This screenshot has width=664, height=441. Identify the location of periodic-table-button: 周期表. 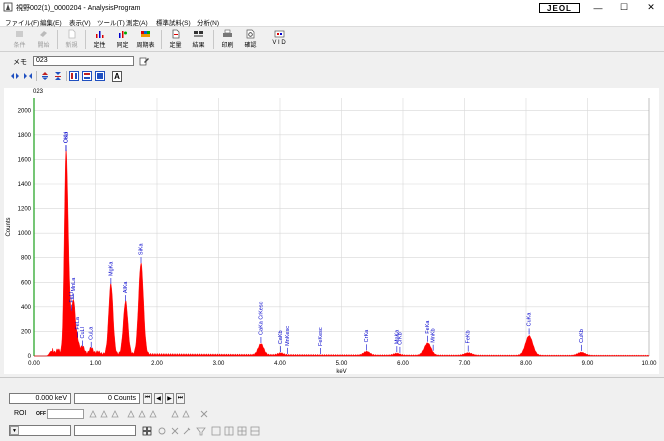
(145, 39).